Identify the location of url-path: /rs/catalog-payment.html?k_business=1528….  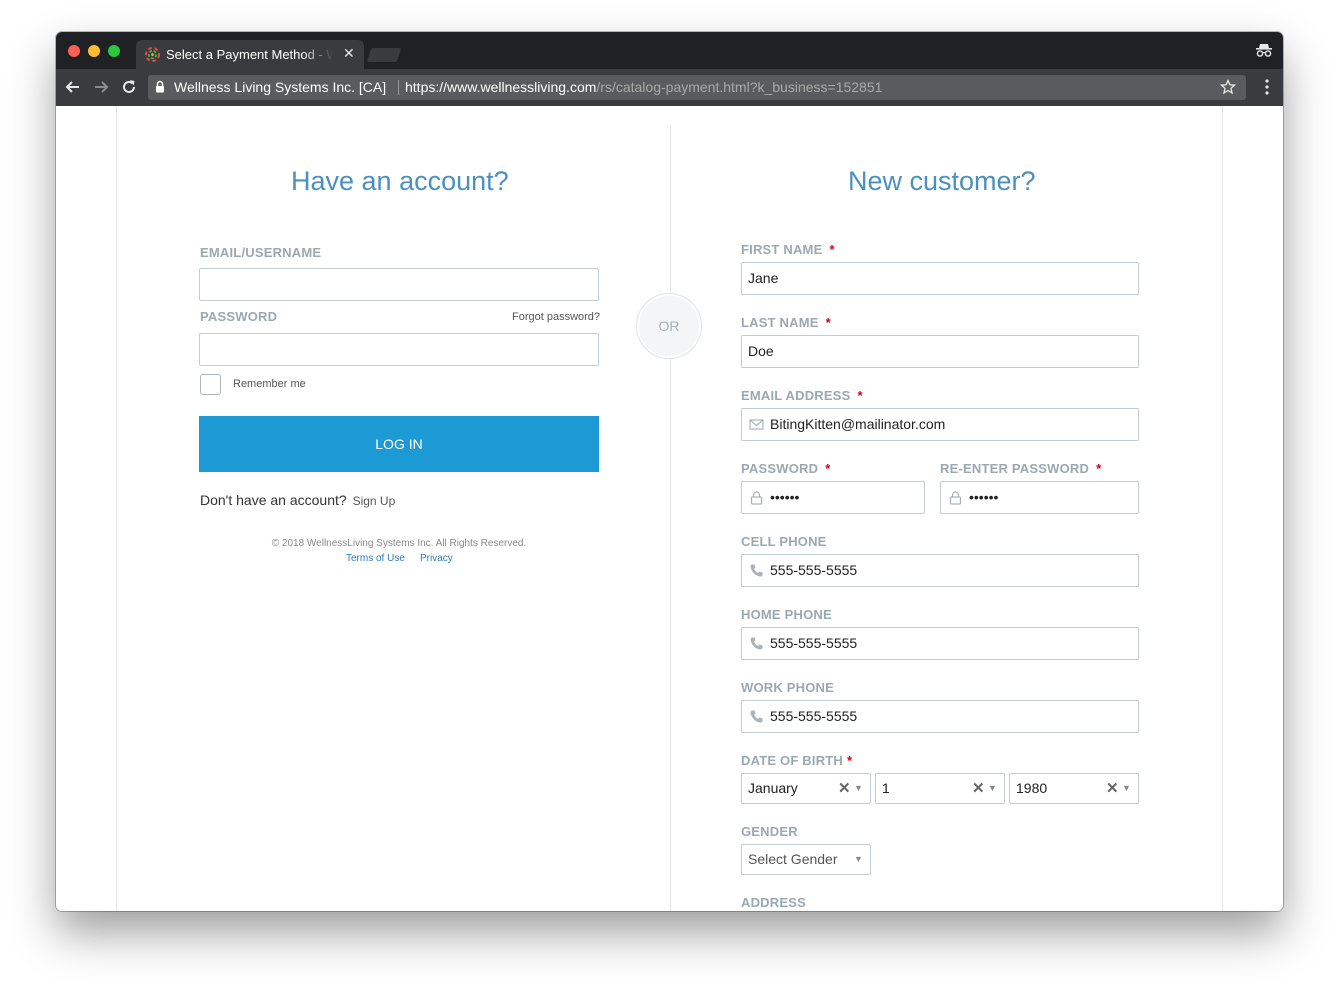
(739, 87).